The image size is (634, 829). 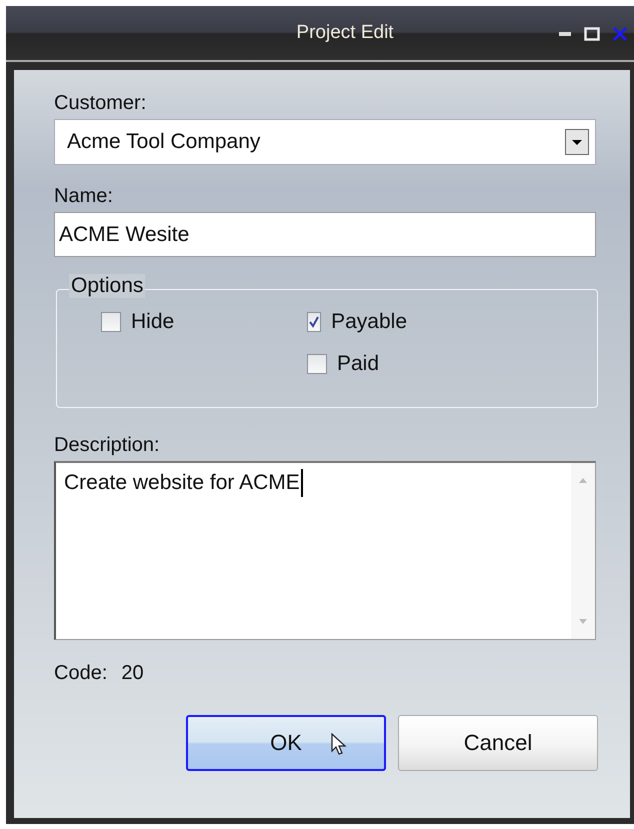 I want to click on maximize-icon, so click(x=592, y=34).